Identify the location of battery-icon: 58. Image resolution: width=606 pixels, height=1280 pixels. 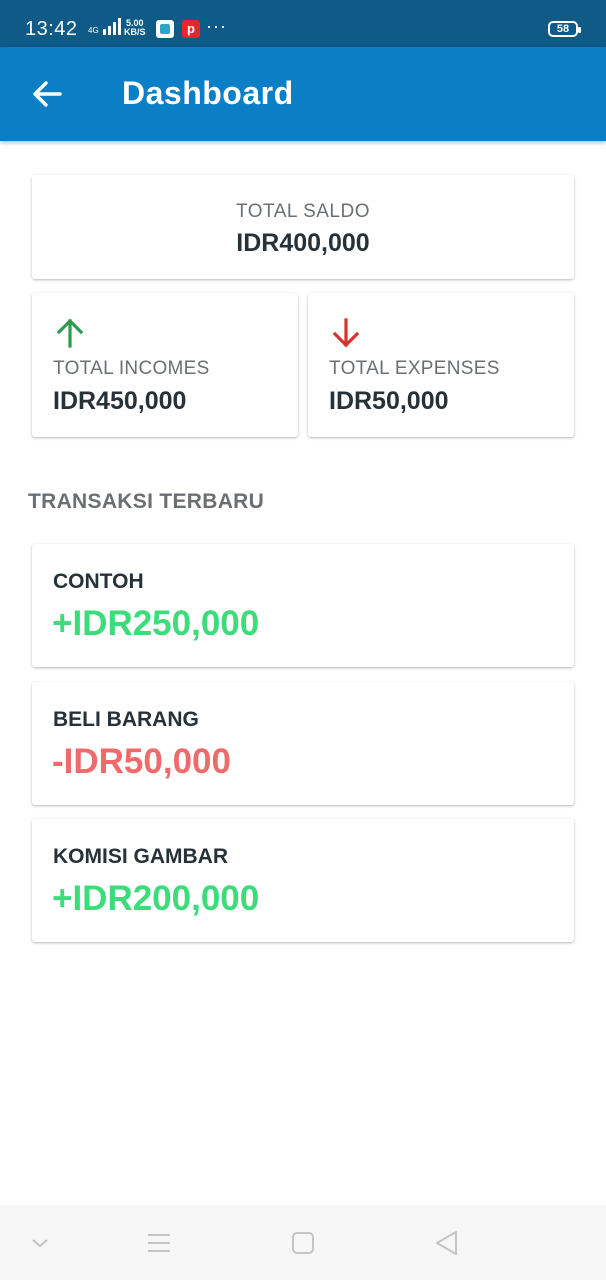
(564, 29).